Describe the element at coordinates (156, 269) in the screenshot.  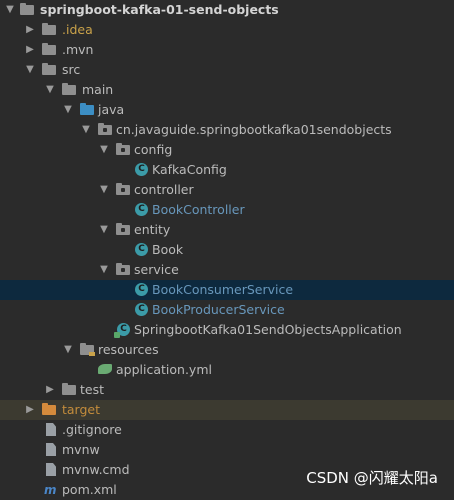
I see `service-package-label: service` at that location.